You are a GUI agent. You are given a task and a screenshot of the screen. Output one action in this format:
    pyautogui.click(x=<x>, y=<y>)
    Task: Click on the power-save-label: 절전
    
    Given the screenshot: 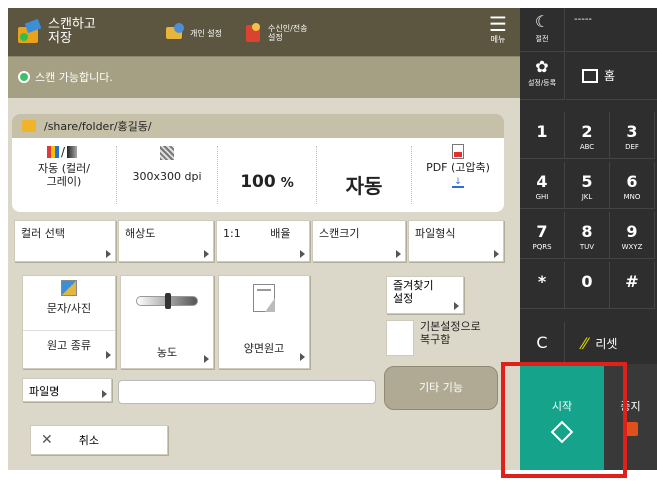 What is the action you would take?
    pyautogui.click(x=542, y=39)
    